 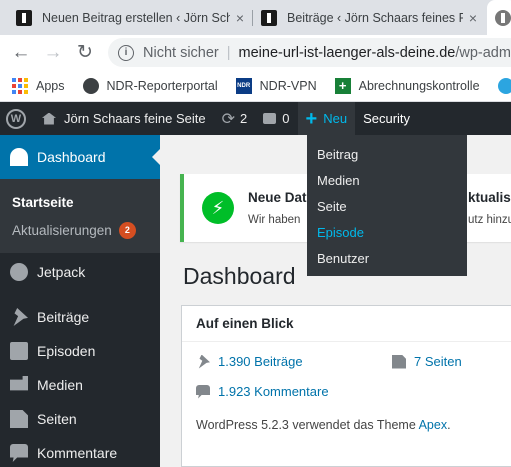 What do you see at coordinates (433, 425) in the screenshot?
I see `theme-link: Apex` at bounding box center [433, 425].